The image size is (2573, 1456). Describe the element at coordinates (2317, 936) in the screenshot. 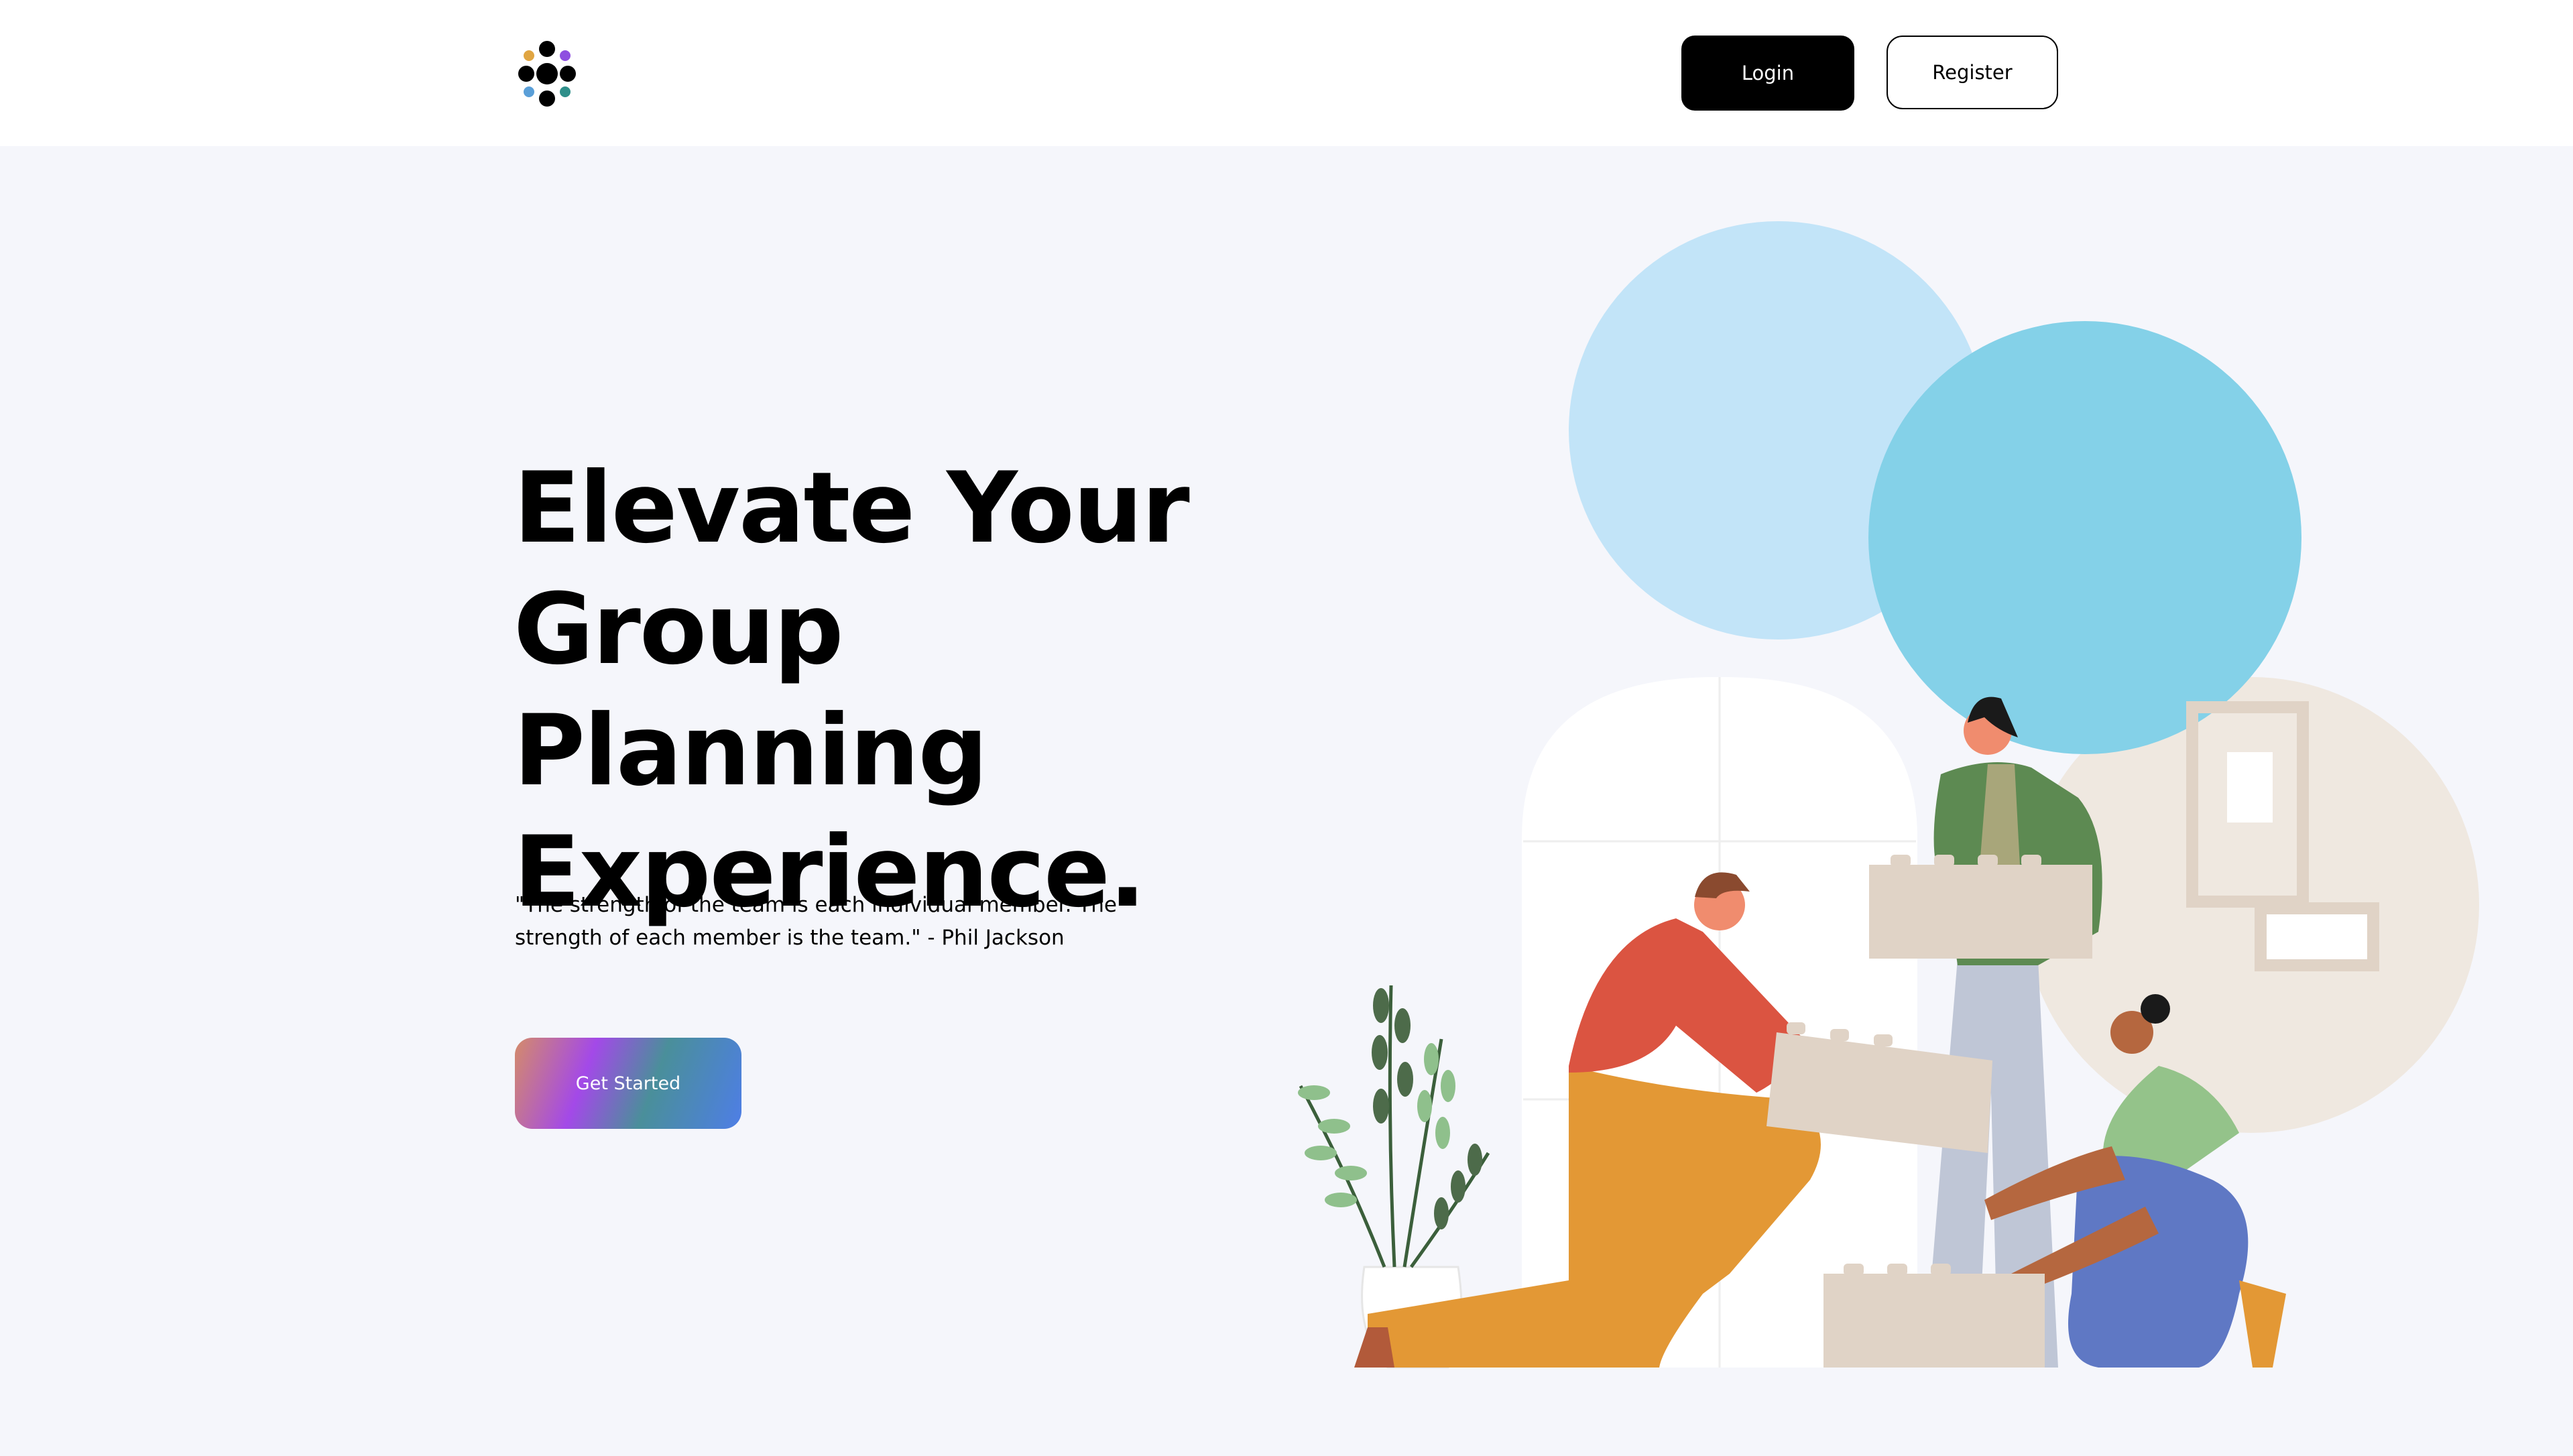

I see `picture-frame-small` at that location.